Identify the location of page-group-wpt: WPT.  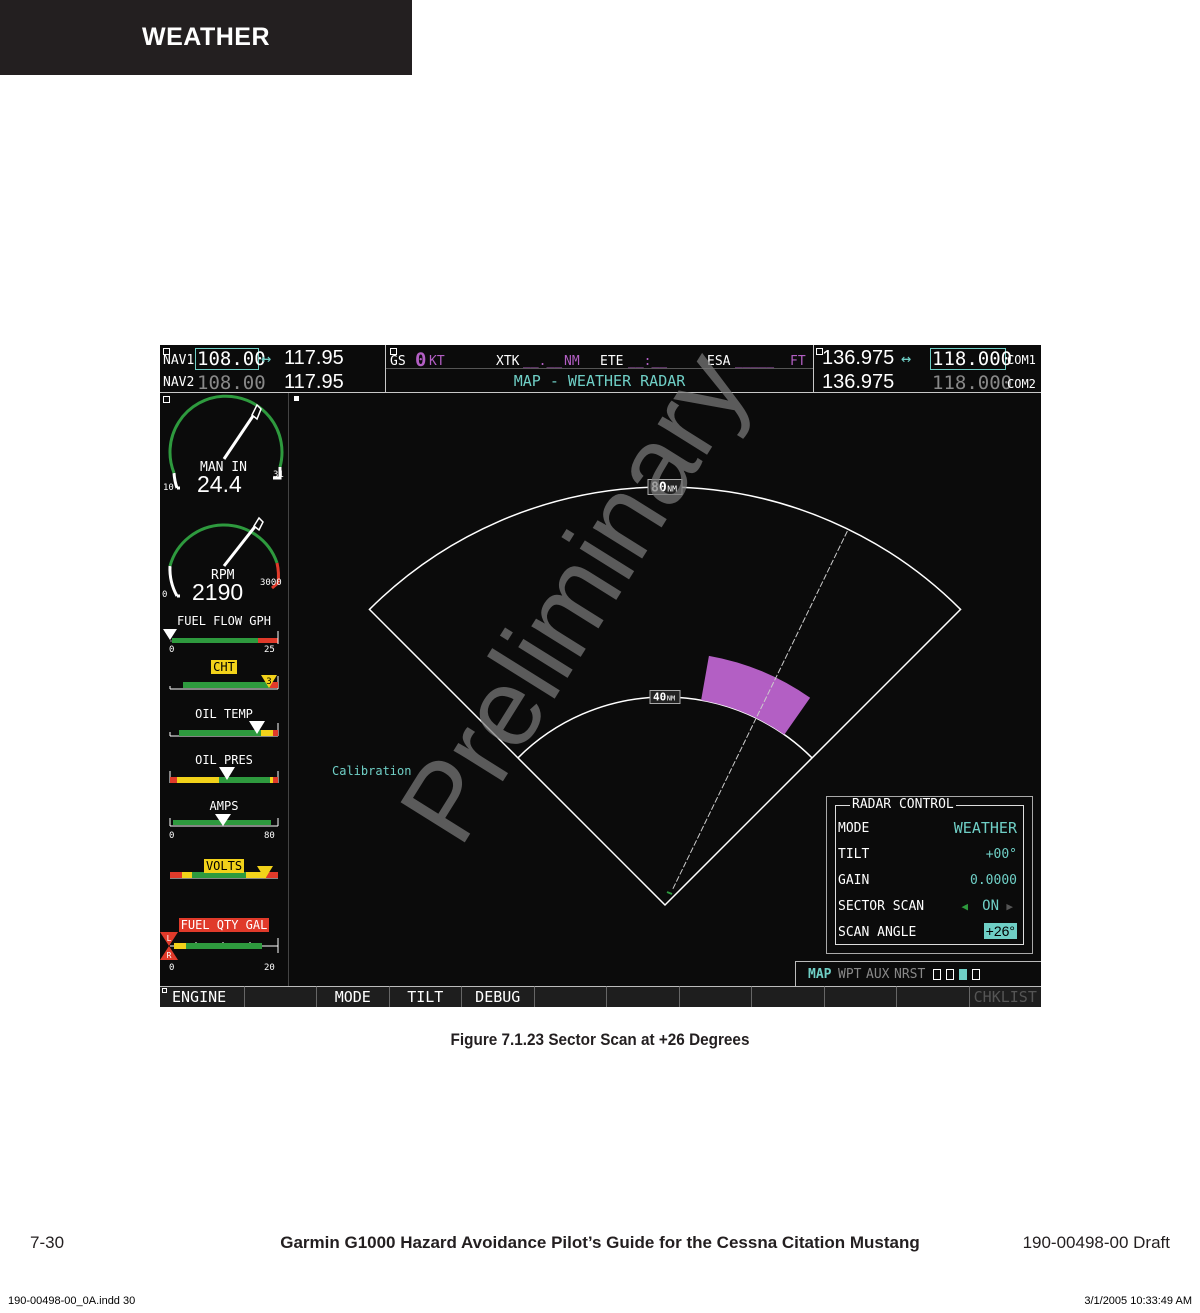
(849, 974).